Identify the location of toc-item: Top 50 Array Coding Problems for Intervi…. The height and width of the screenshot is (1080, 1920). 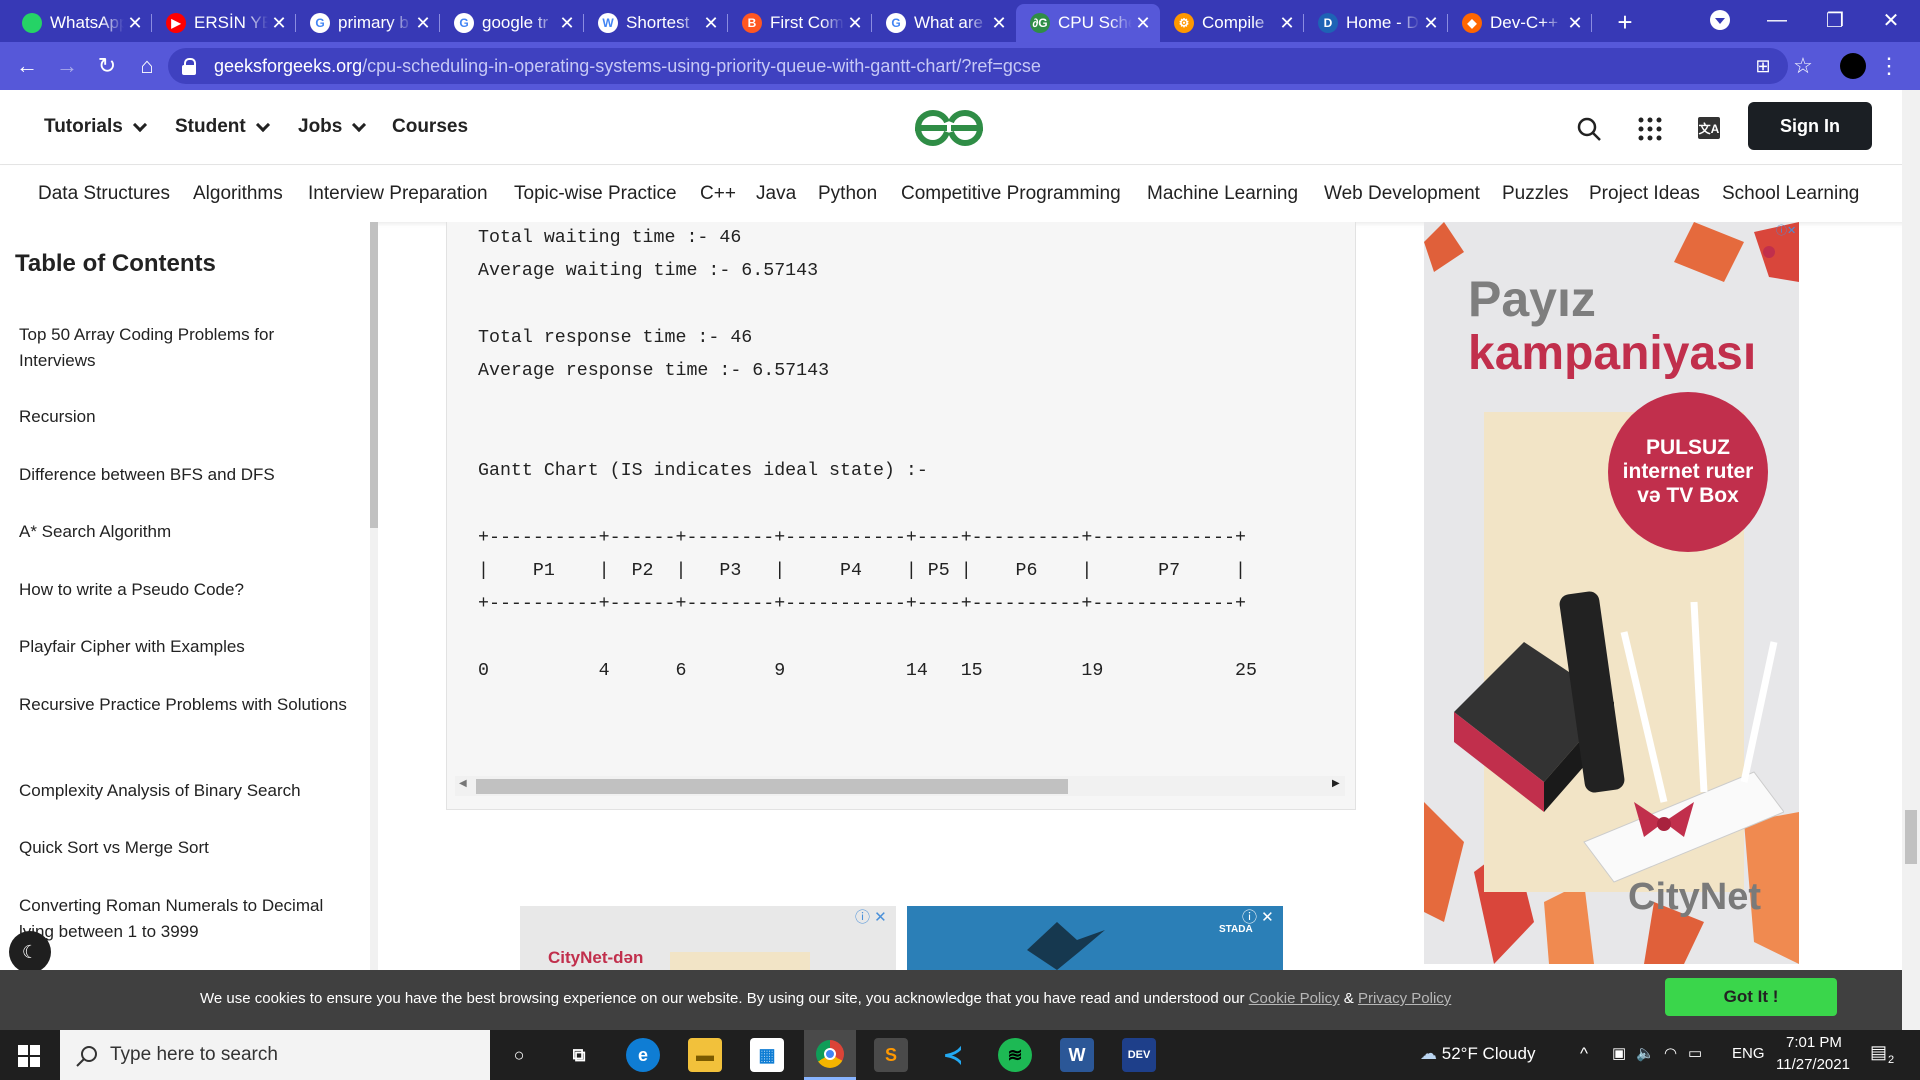
(184, 348).